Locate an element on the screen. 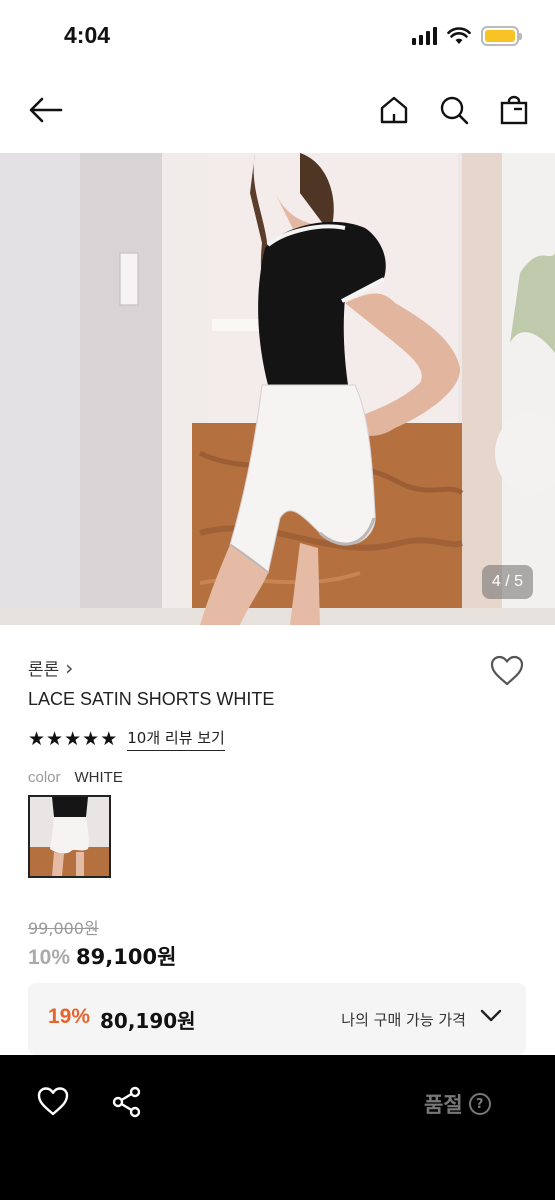 The width and height of the screenshot is (555, 1200). shopping-bag-icon is located at coordinates (514, 110).